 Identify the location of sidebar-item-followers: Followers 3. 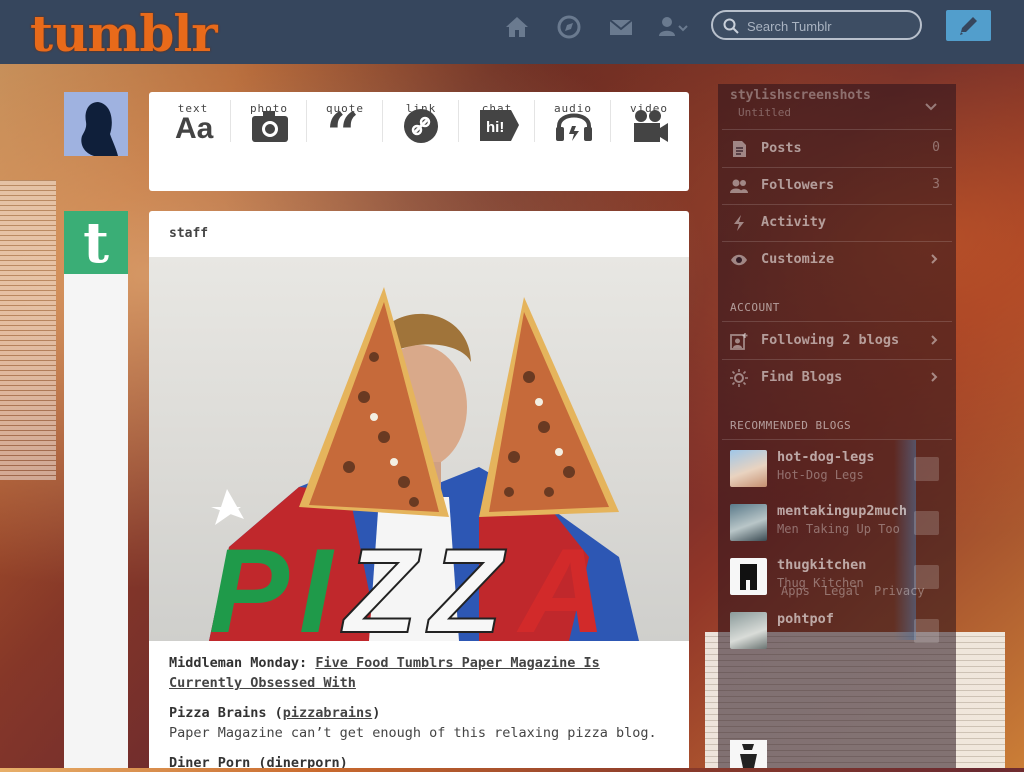
(837, 186).